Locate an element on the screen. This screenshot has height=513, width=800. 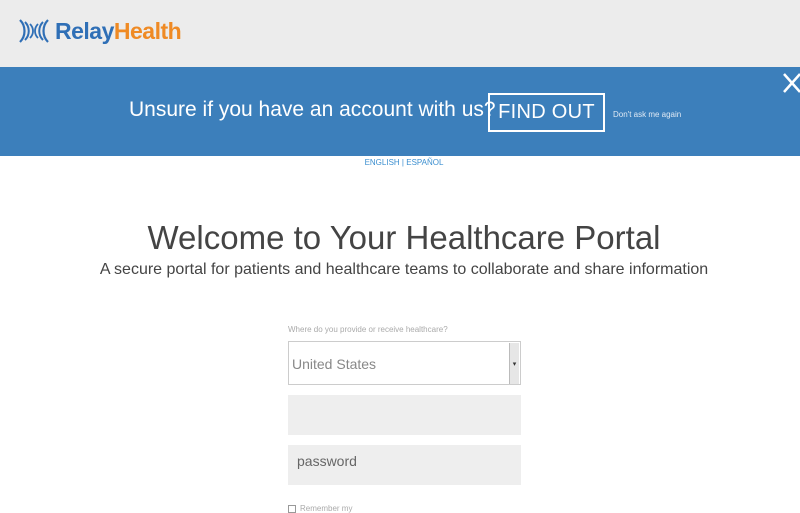
page-title: Welcome to Your Healthcare Portal is located at coordinates (404, 237).